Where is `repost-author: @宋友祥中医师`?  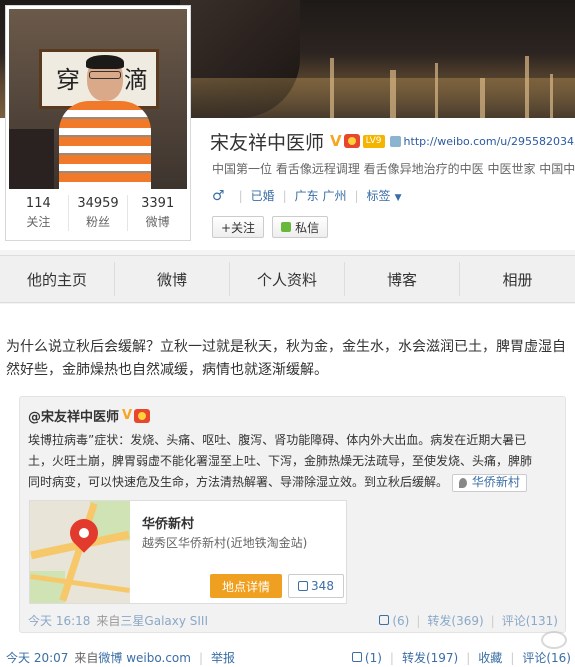 repost-author: @宋友祥中医师 is located at coordinates (73, 415).